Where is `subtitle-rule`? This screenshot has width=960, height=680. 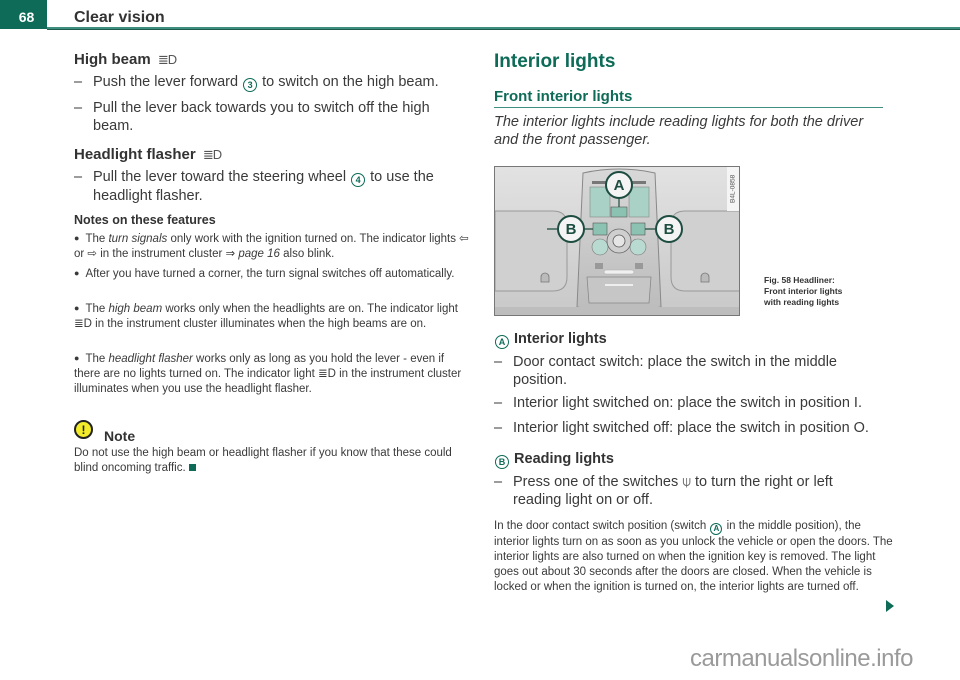 subtitle-rule is located at coordinates (688, 107).